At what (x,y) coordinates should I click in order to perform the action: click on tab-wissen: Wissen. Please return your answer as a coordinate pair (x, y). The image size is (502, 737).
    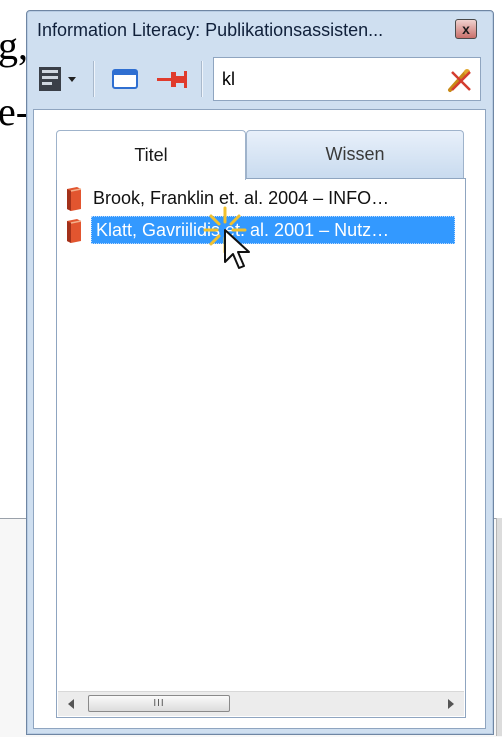
    Looking at the image, I should click on (355, 154).